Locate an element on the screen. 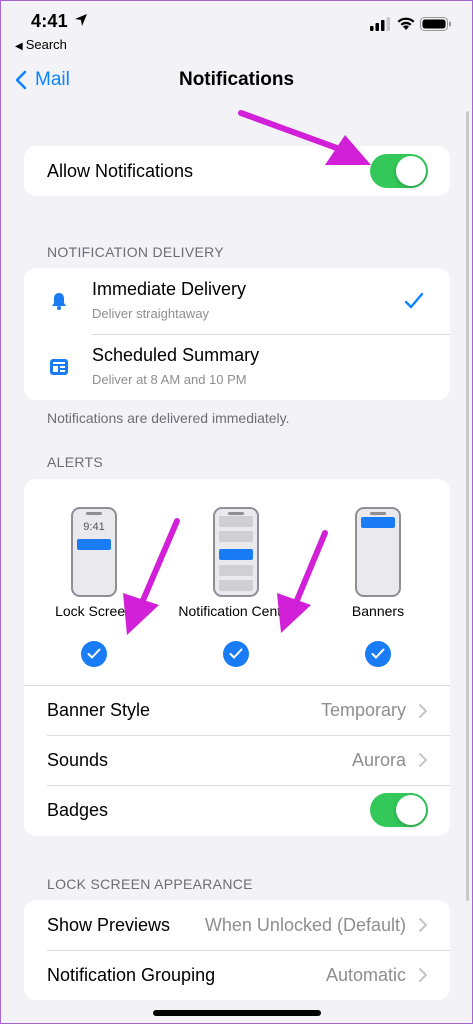 The height and width of the screenshot is (1024, 473). badges-toggle is located at coordinates (399, 810).